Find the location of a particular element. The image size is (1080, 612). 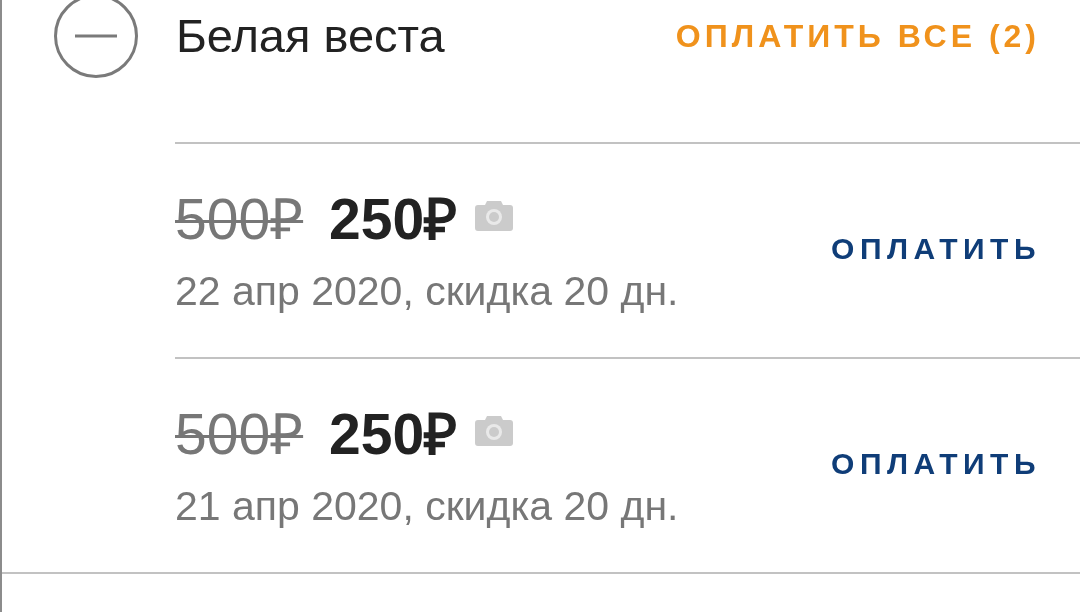

group-title: Белая веста is located at coordinates (311, 36).